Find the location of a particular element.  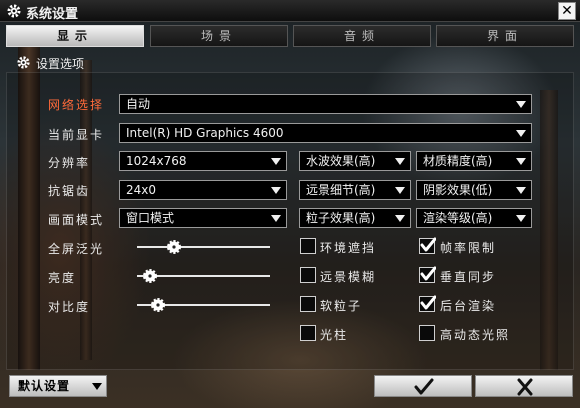

bloom-slider is located at coordinates (203, 247).